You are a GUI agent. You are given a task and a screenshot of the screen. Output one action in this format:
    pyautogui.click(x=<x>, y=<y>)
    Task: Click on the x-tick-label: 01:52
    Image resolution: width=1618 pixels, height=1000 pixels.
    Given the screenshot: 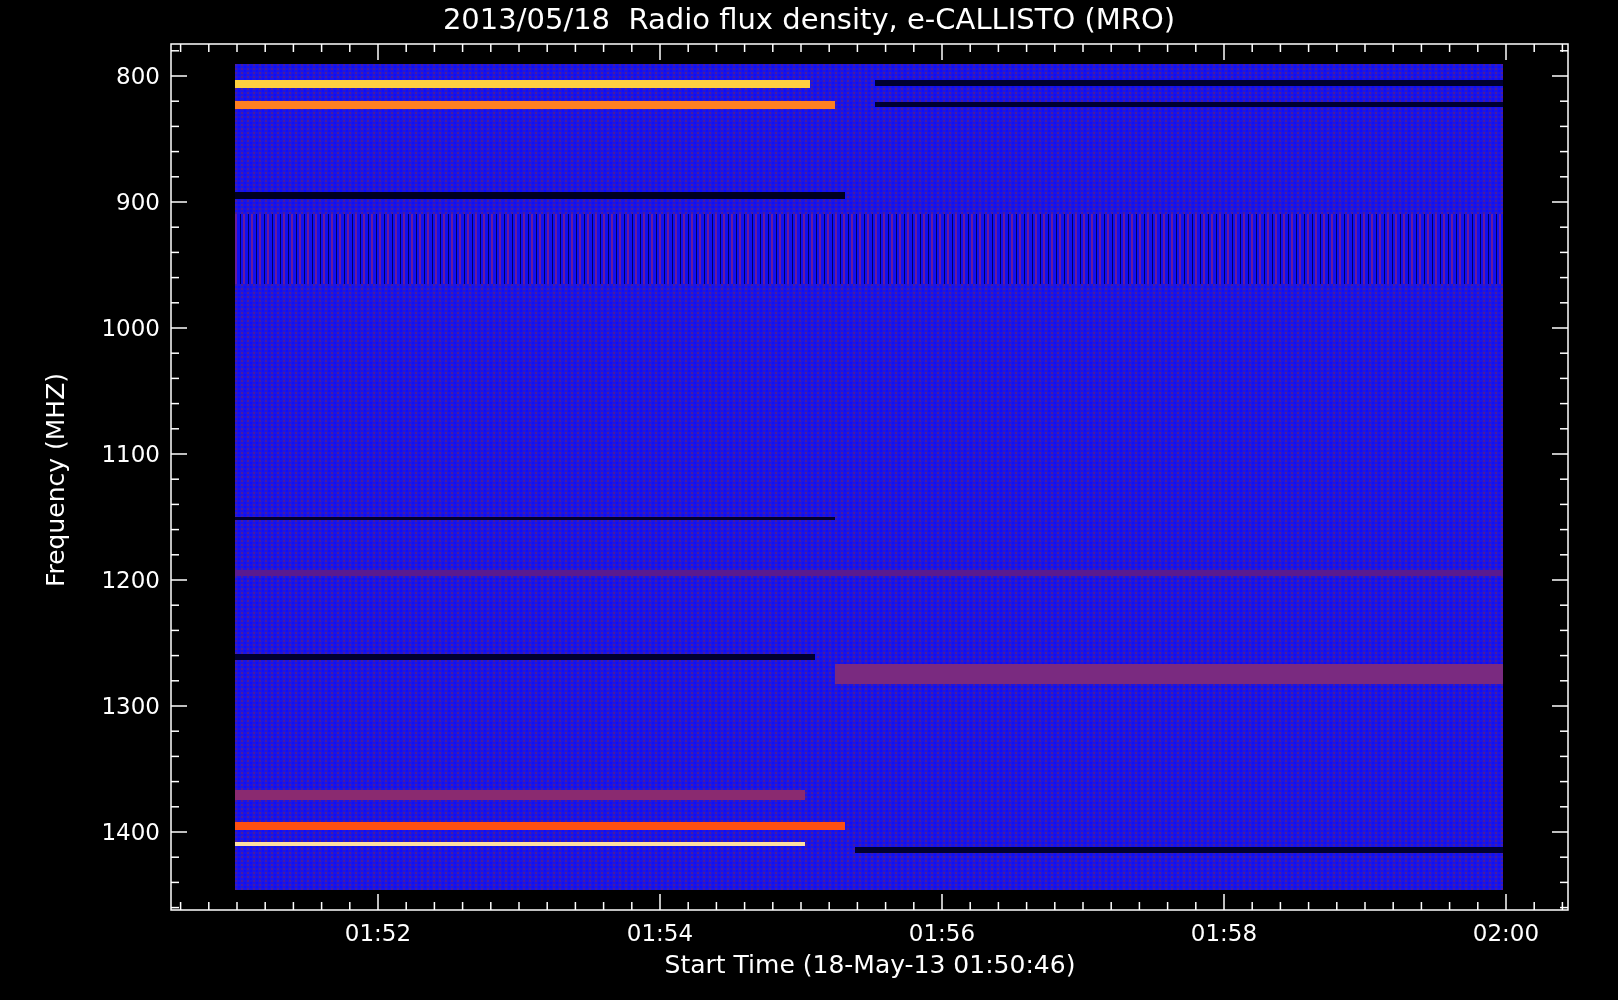 What is the action you would take?
    pyautogui.click(x=378, y=933)
    